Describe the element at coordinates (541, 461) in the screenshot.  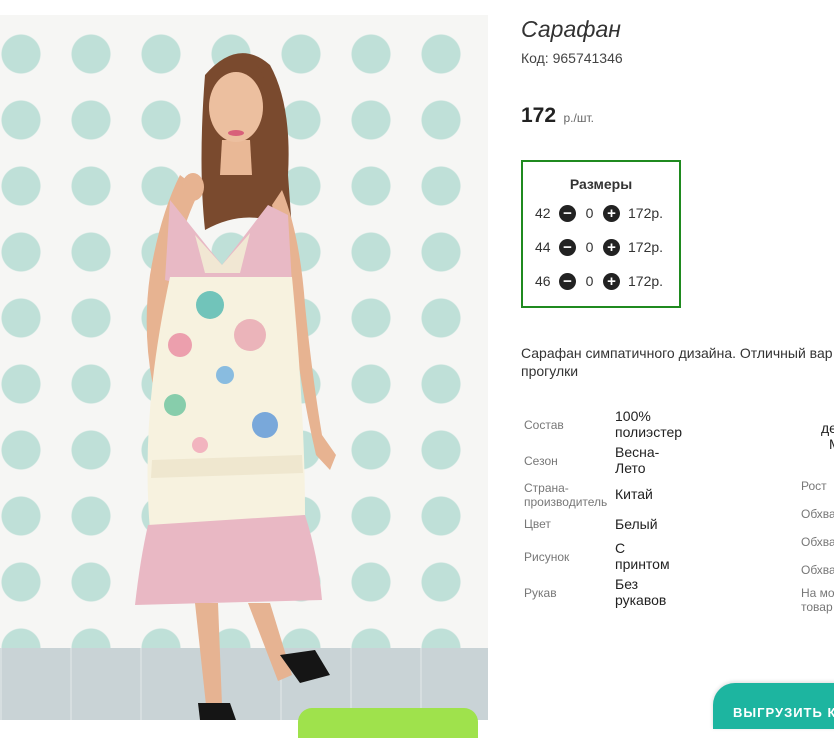
I see `property-label: Сезон` at that location.